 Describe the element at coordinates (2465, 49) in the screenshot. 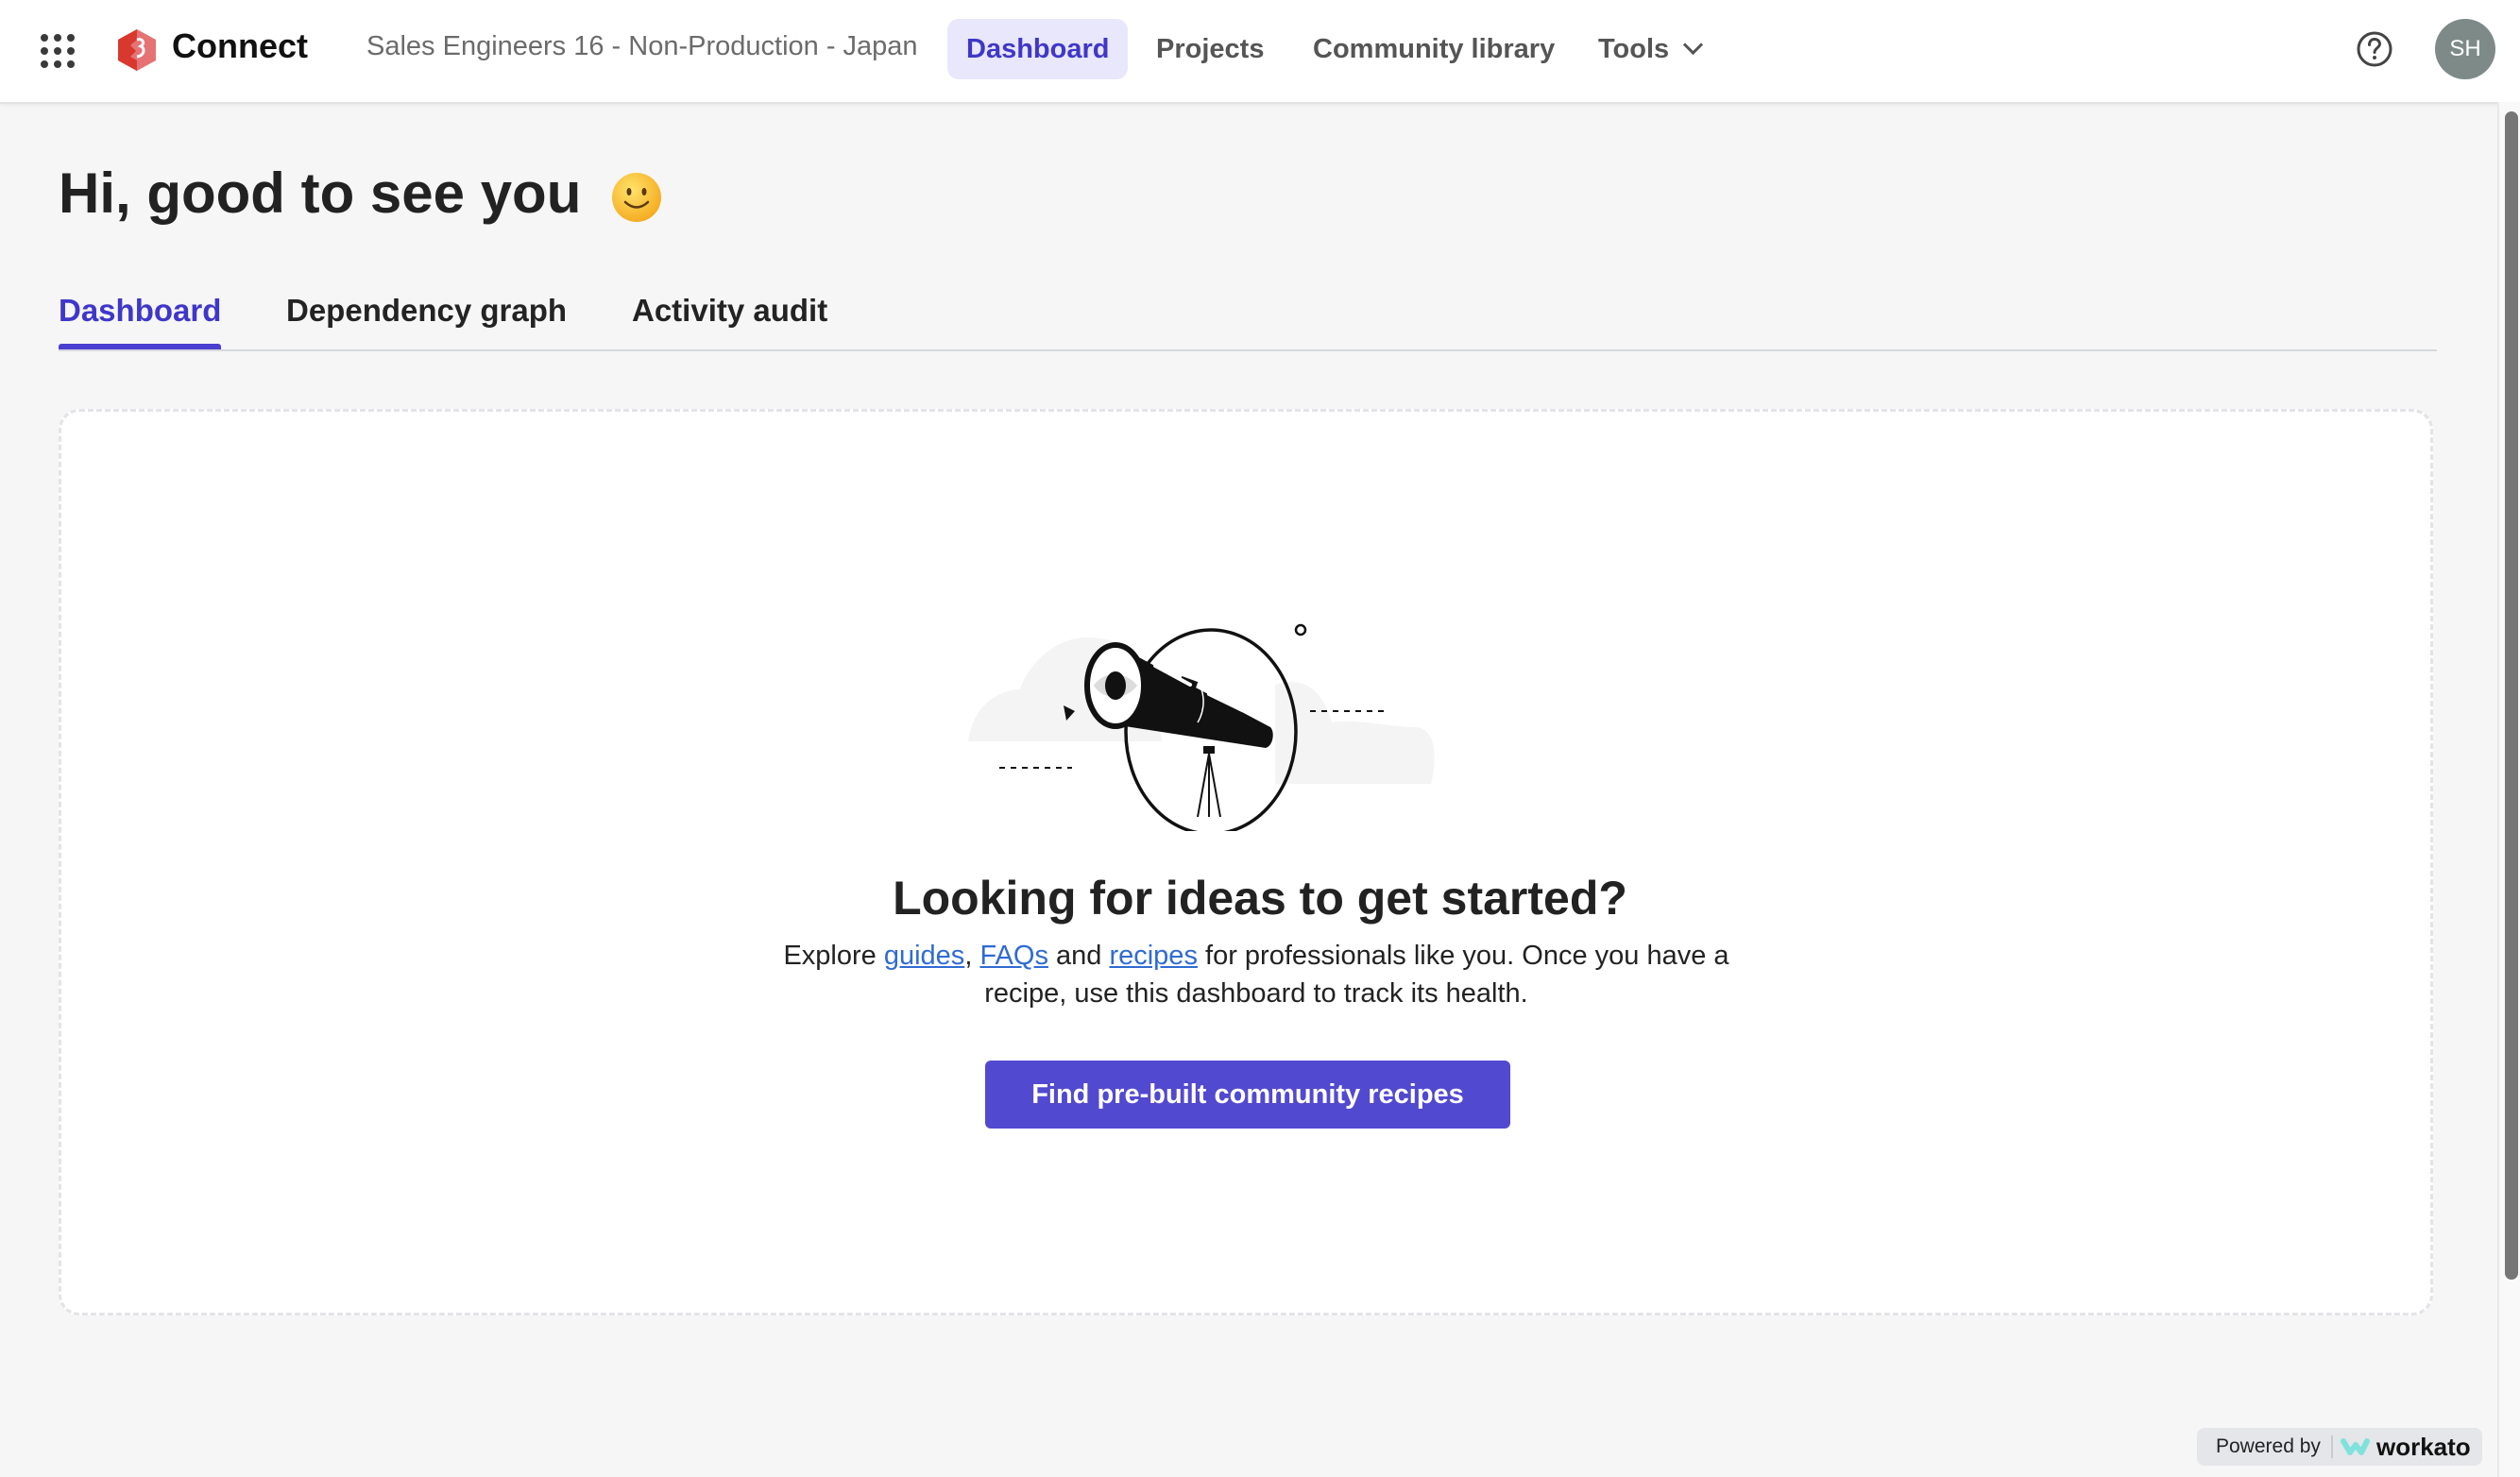

I see `user-avatar: SH` at that location.